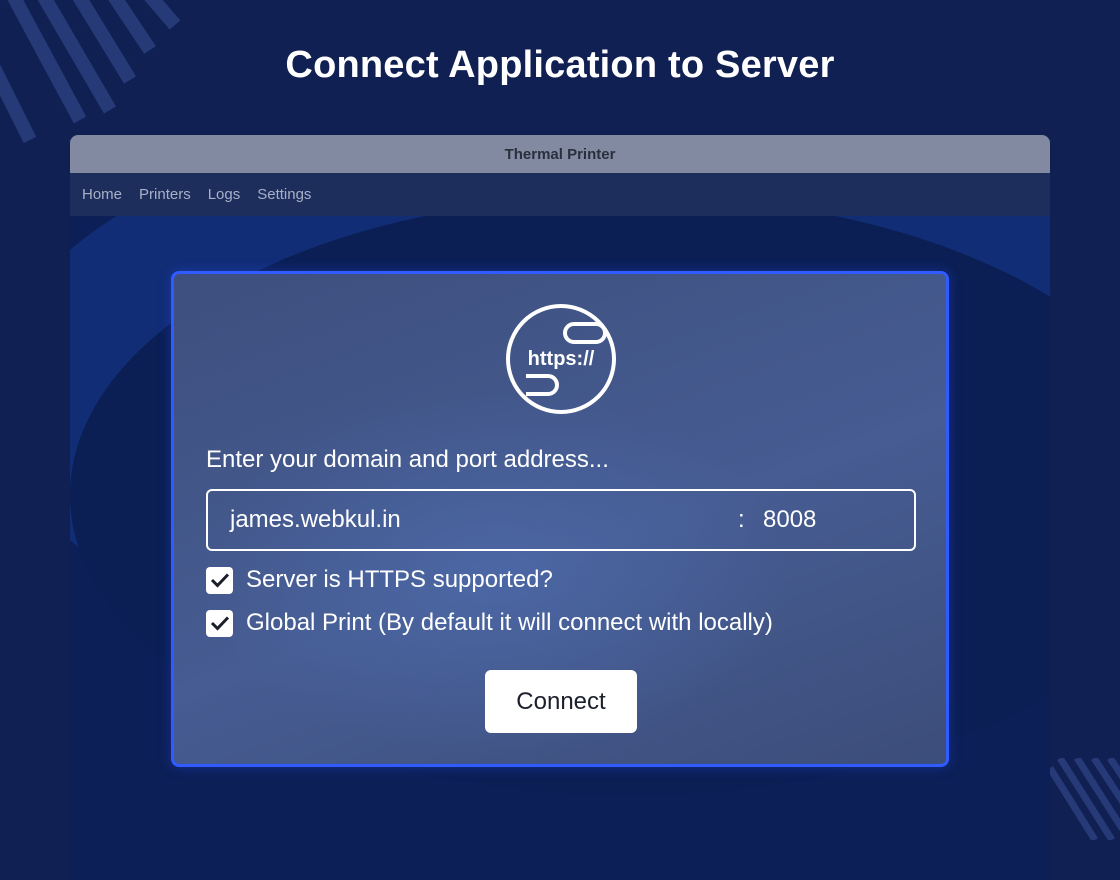 This screenshot has height=880, width=1120. What do you see at coordinates (399, 579) in the screenshot?
I see `https-supported-label: Server is HTTPS supported?` at bounding box center [399, 579].